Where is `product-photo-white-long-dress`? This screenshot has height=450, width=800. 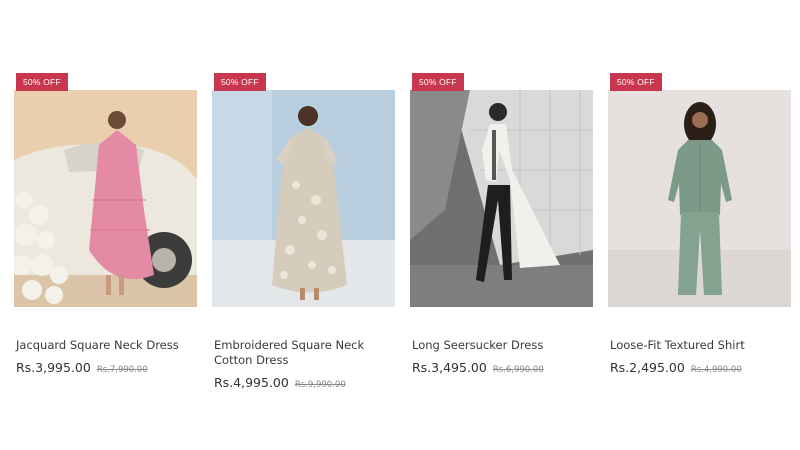
product-photo-white-long-dress is located at coordinates (501, 198).